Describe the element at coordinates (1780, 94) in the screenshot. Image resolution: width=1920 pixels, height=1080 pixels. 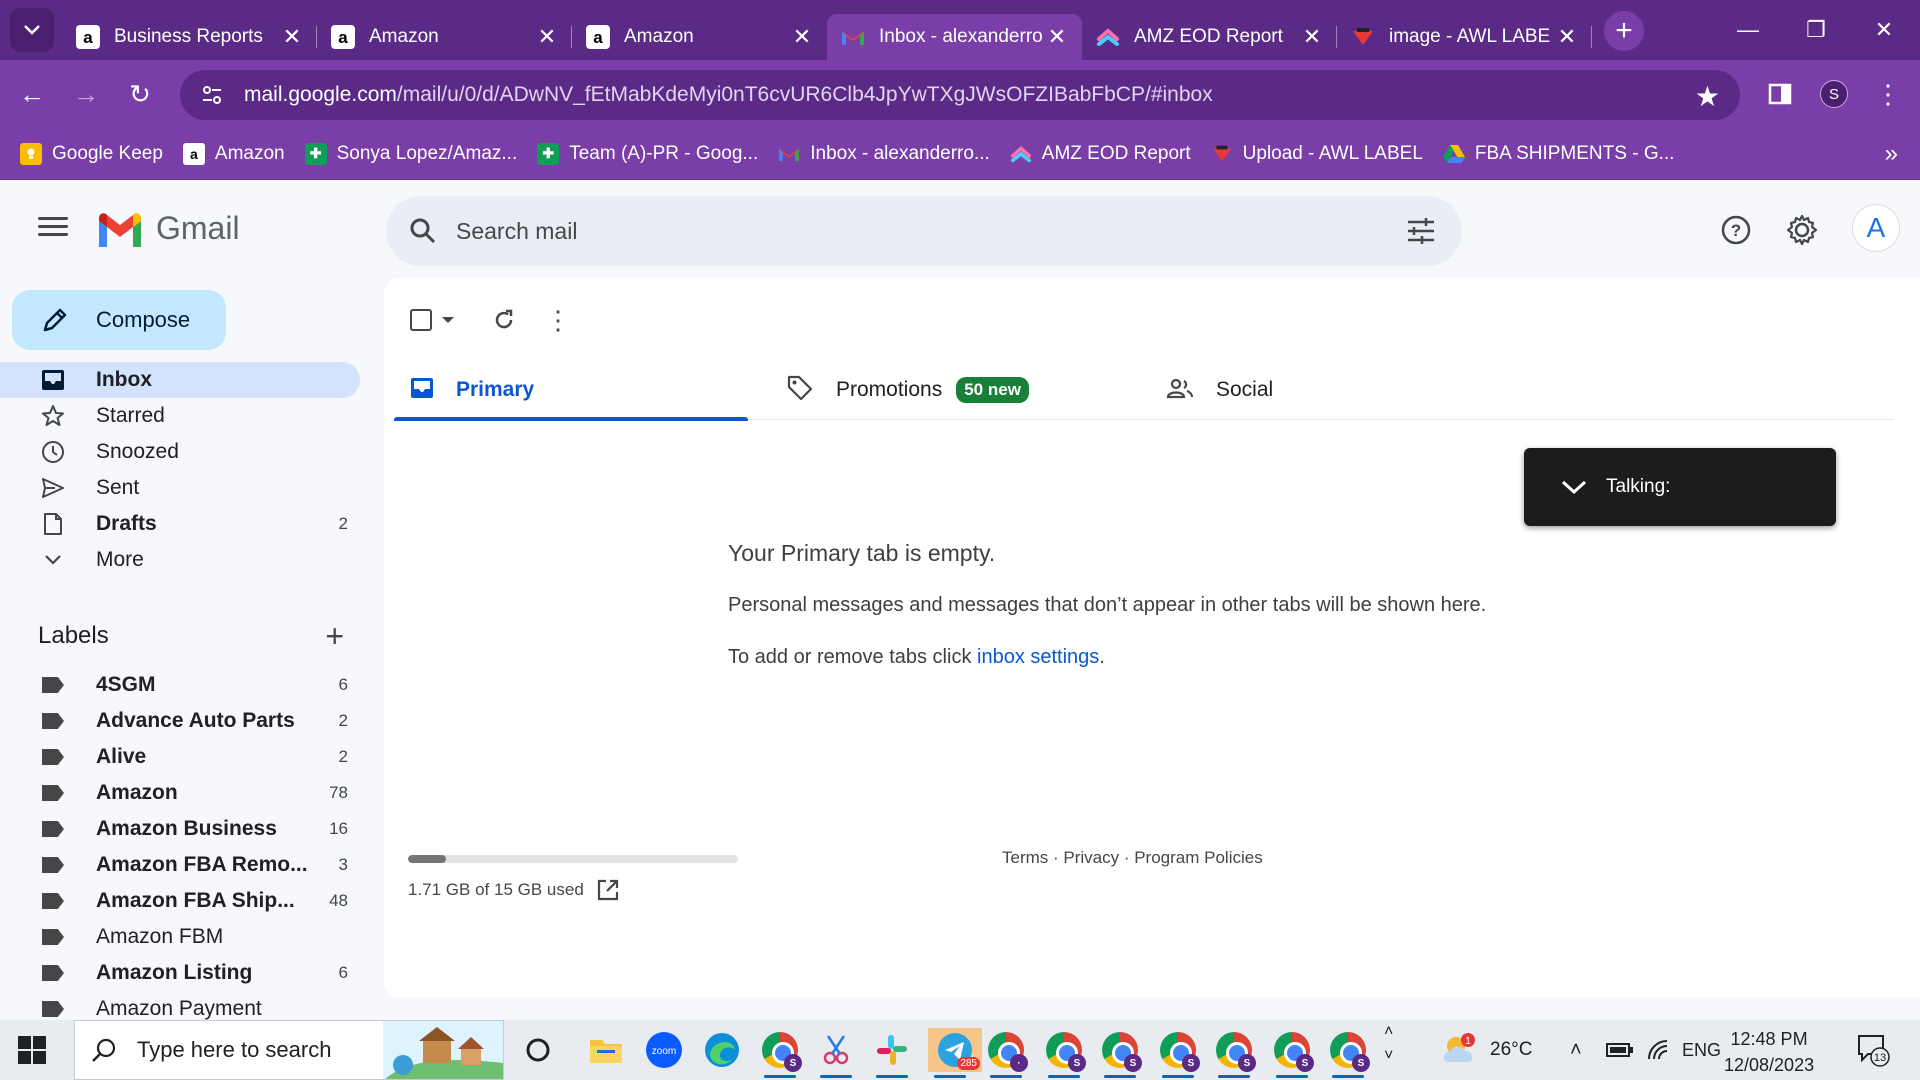
I see `side-panel-icon` at that location.